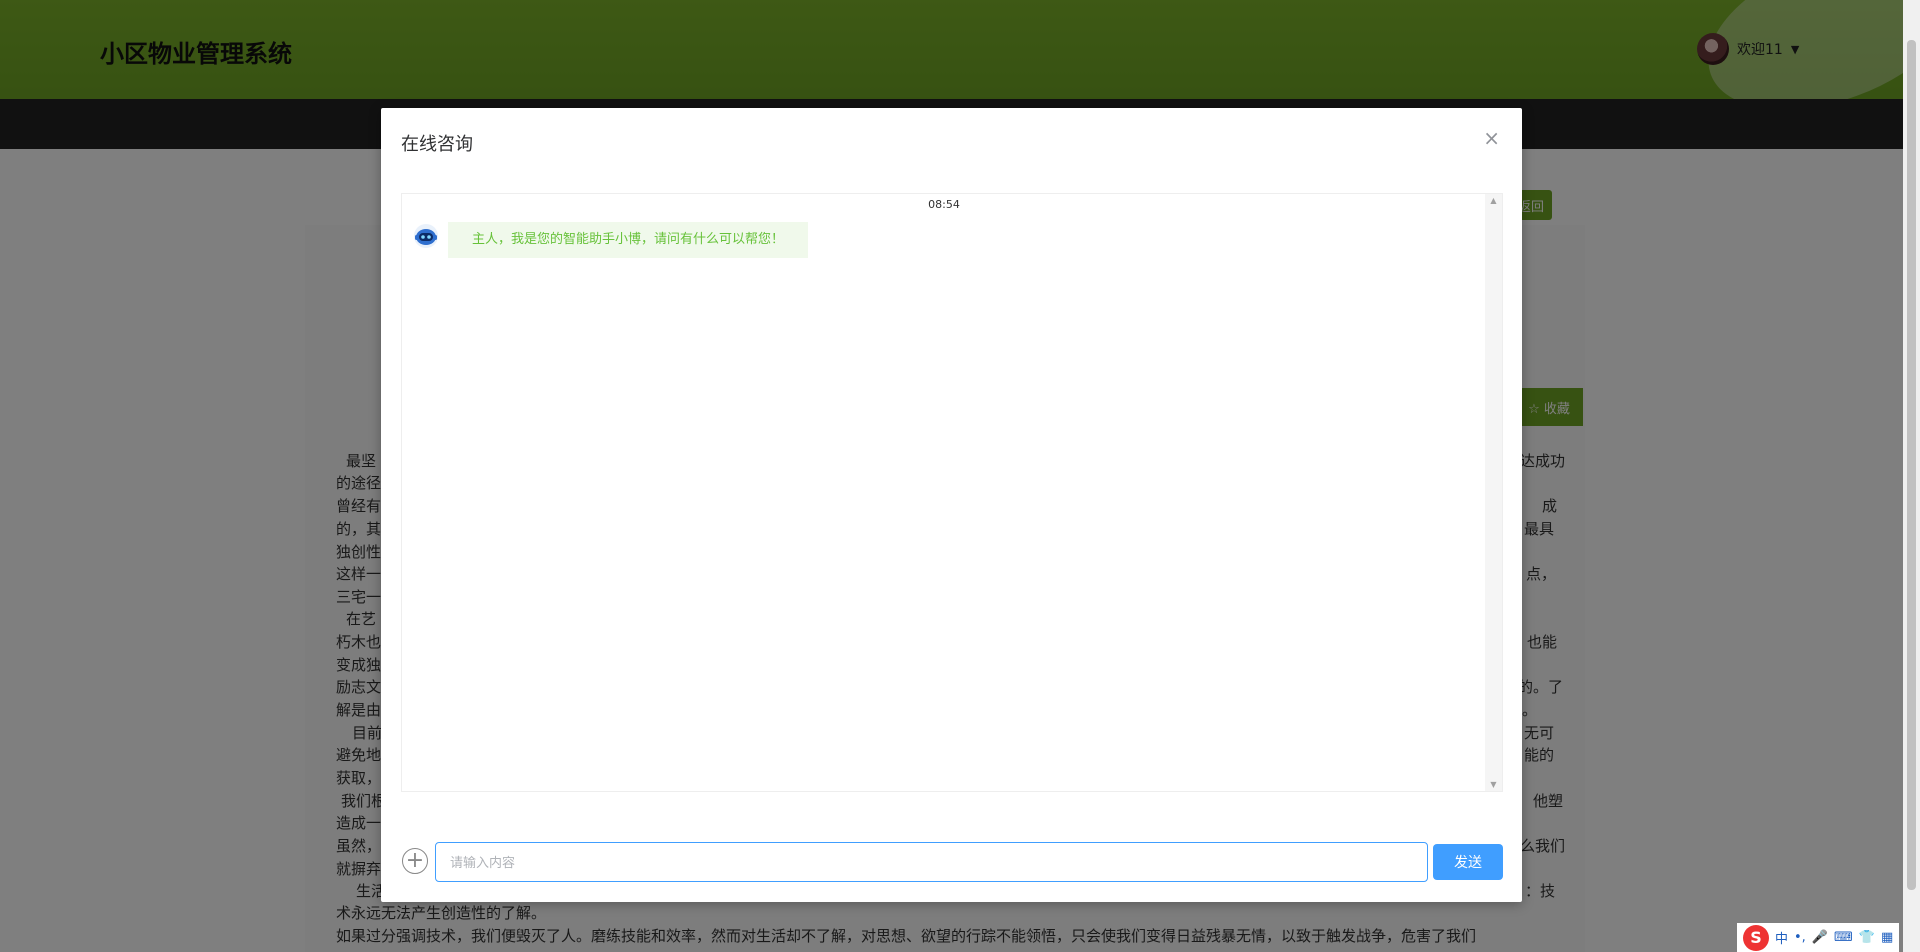 Image resolution: width=1920 pixels, height=952 pixels. What do you see at coordinates (1468, 862) in the screenshot?
I see `send-button: 发送` at bounding box center [1468, 862].